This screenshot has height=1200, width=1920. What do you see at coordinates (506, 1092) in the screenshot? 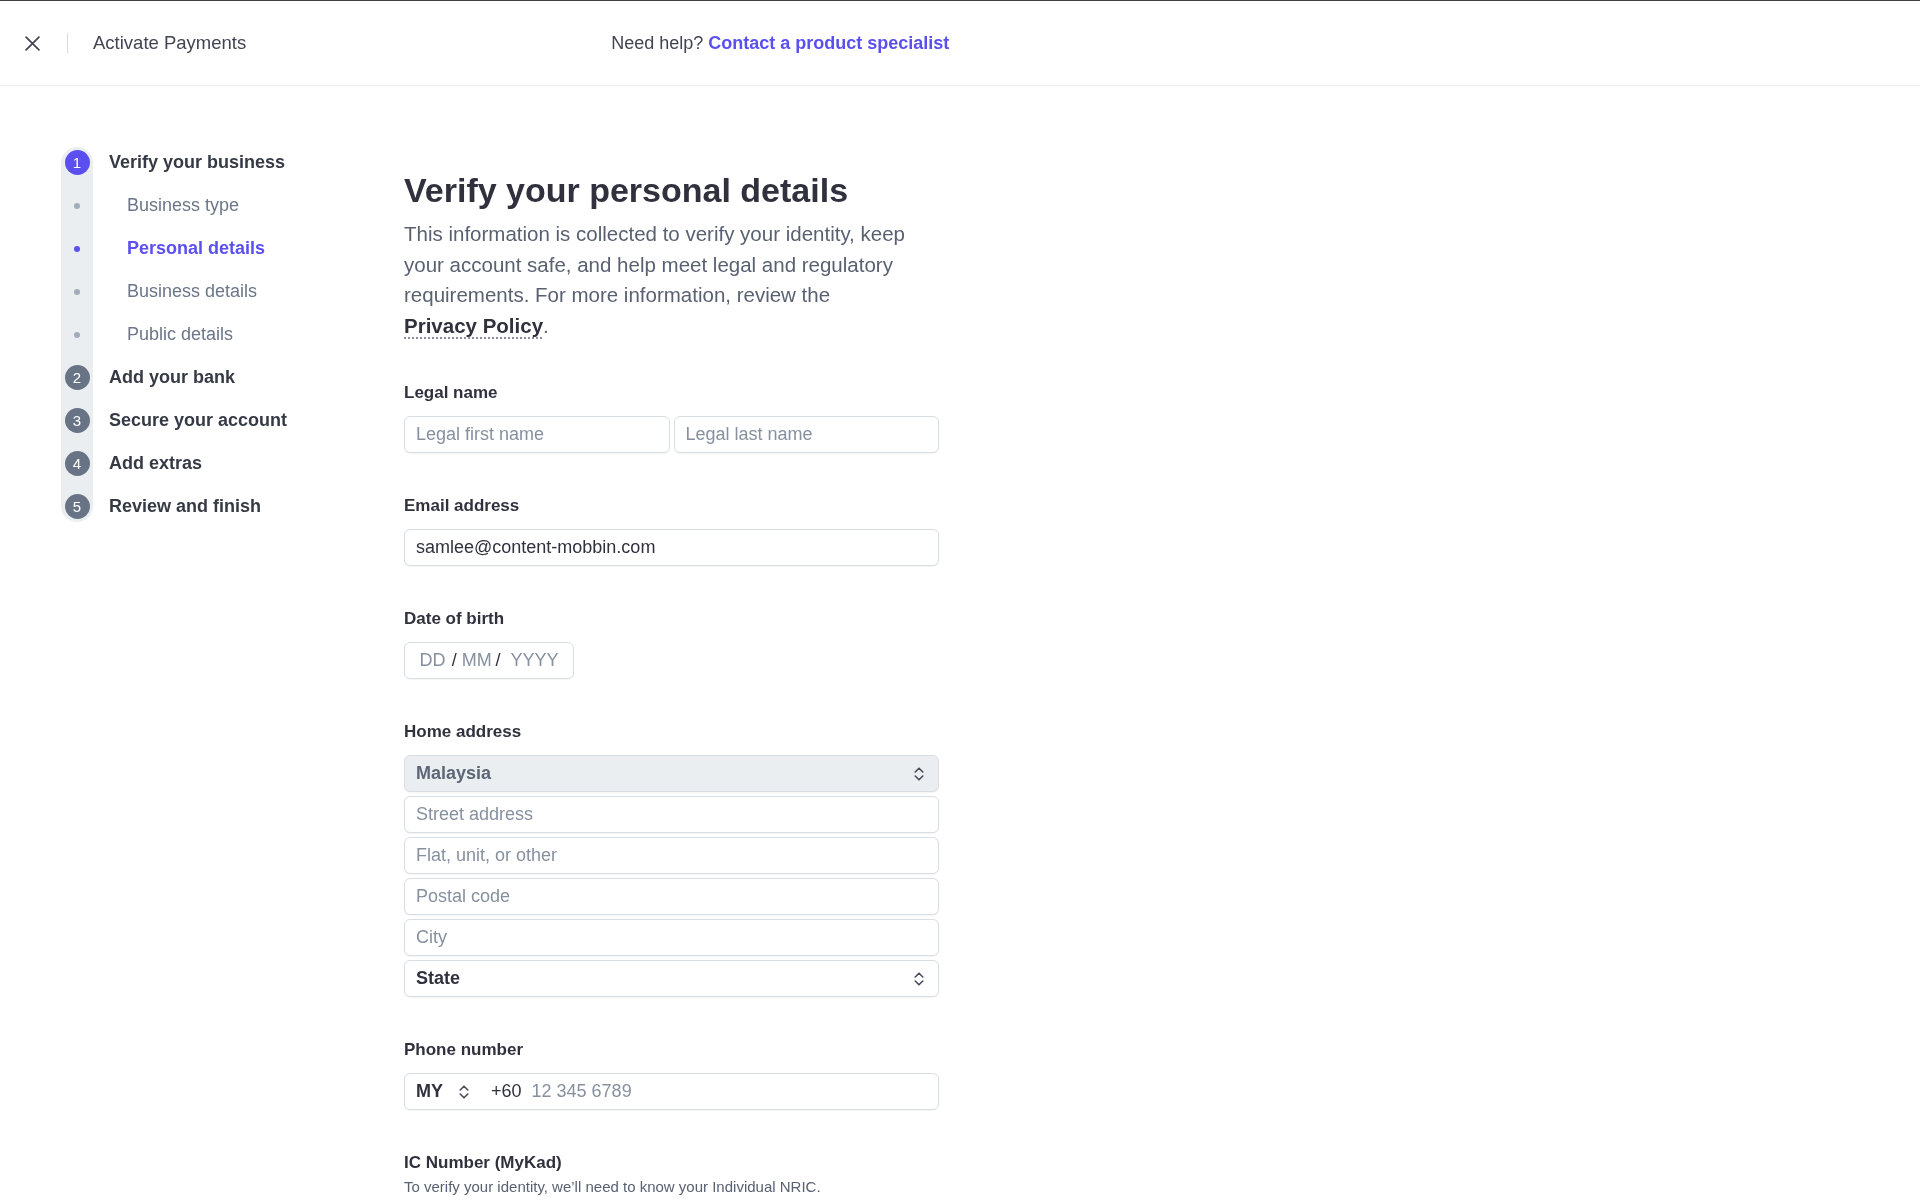
I see `dial-code: +60` at bounding box center [506, 1092].